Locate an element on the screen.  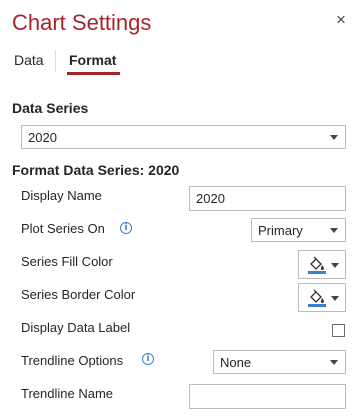
display-data-label-label: Display Data Label is located at coordinates (76, 327).